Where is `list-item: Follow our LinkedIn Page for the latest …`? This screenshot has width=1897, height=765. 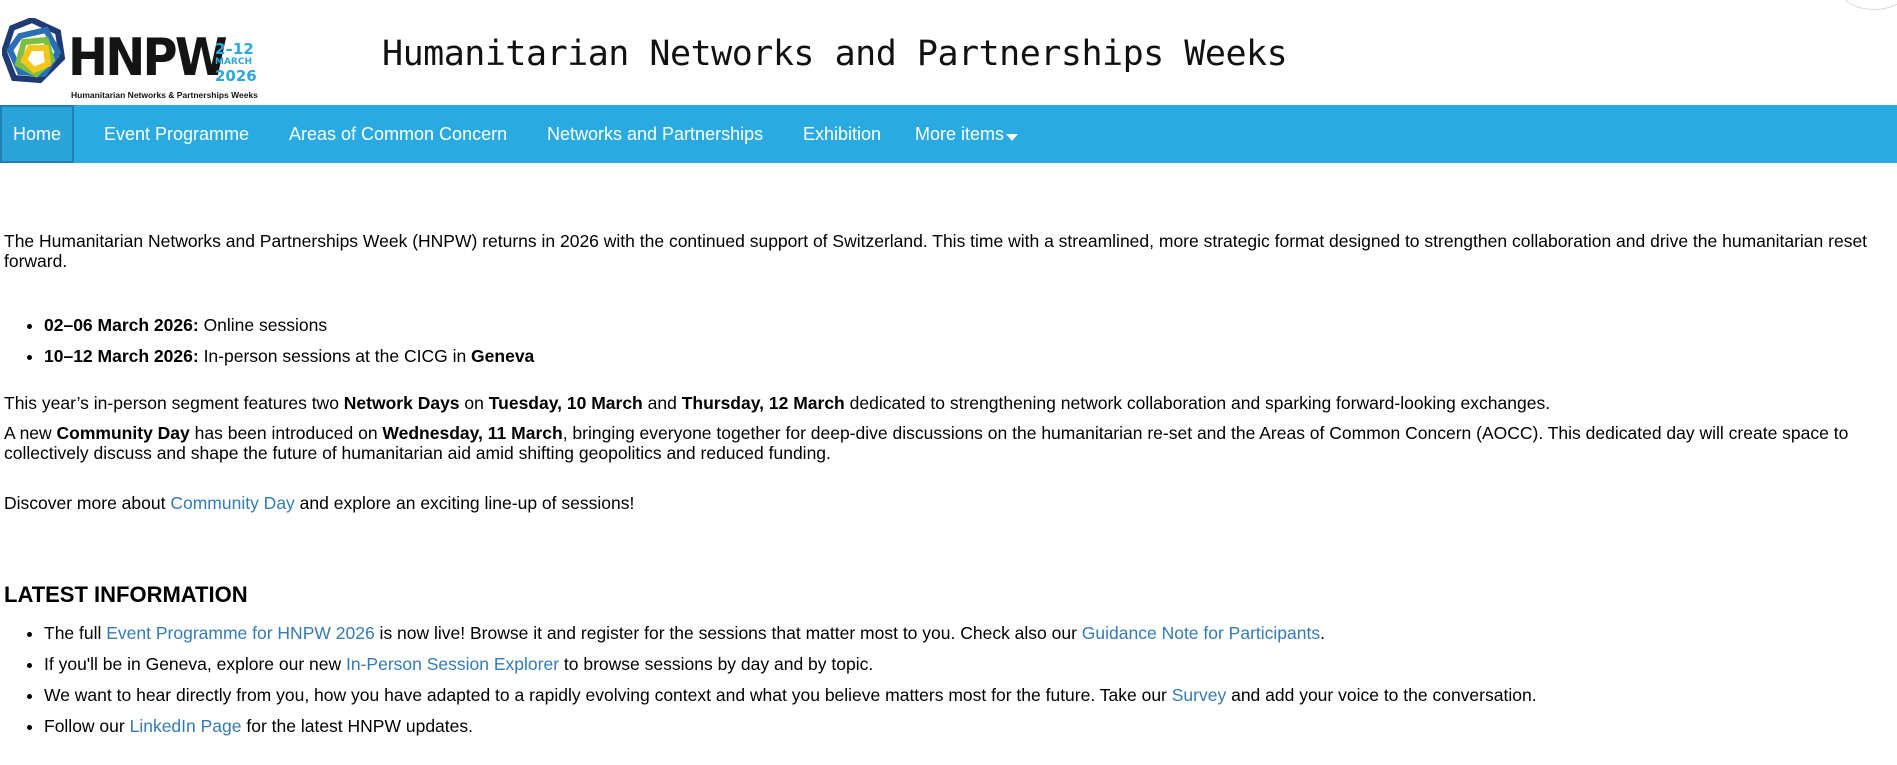
list-item: Follow our LinkedIn Page for the latest … is located at coordinates (967, 726).